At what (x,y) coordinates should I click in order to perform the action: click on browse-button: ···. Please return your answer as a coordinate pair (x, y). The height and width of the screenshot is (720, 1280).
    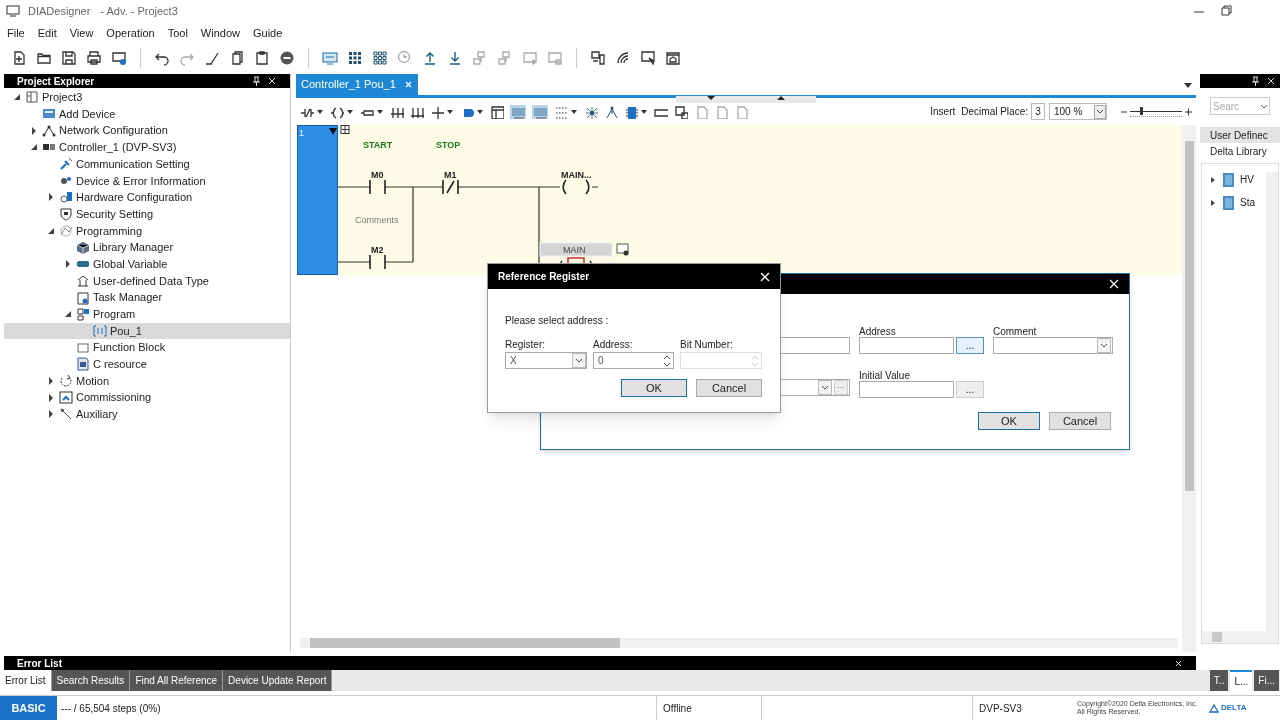
    Looking at the image, I should click on (841, 387).